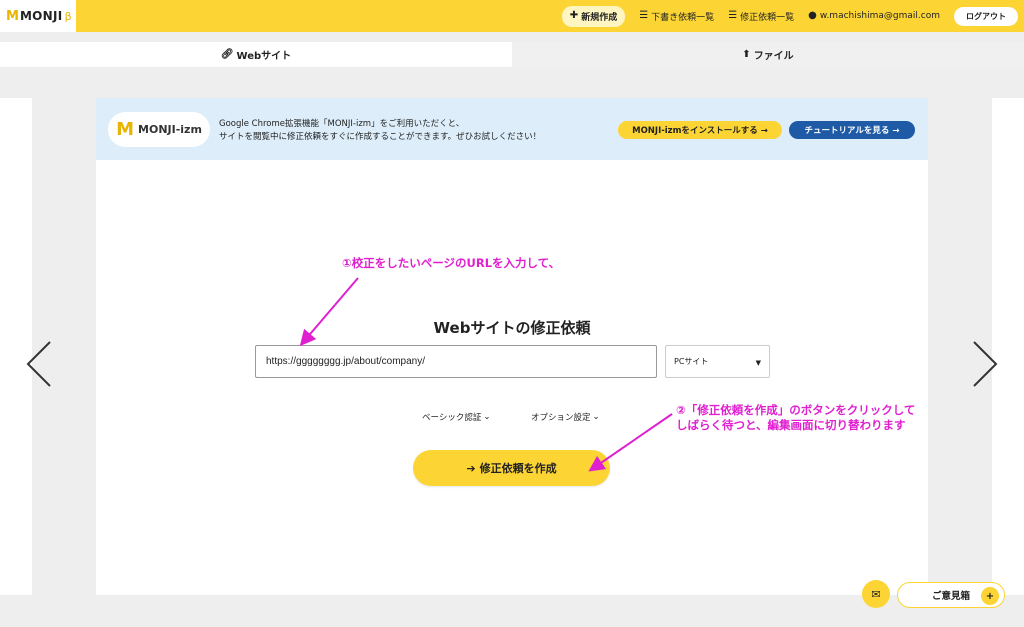 The width and height of the screenshot is (1024, 627). I want to click on options-toggle: オプション設定 ⌄, so click(565, 417).